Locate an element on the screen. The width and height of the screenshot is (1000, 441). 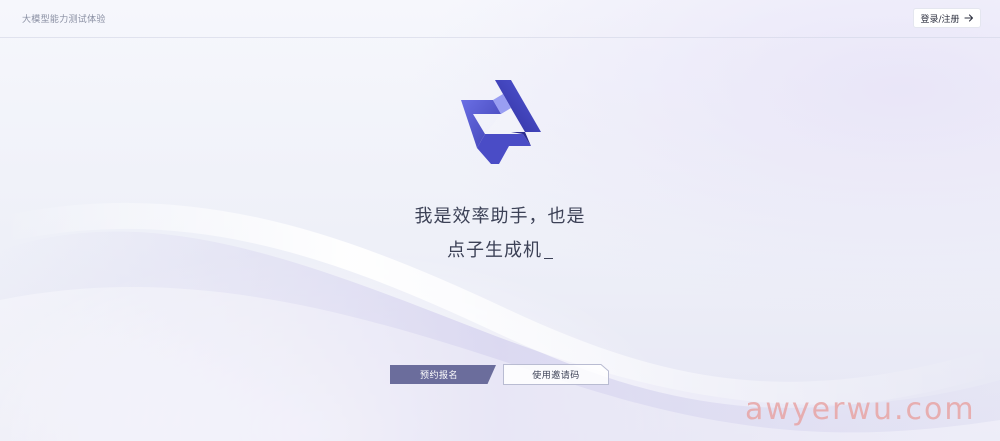
invite-code-label: 使用邀请码 is located at coordinates (556, 376).